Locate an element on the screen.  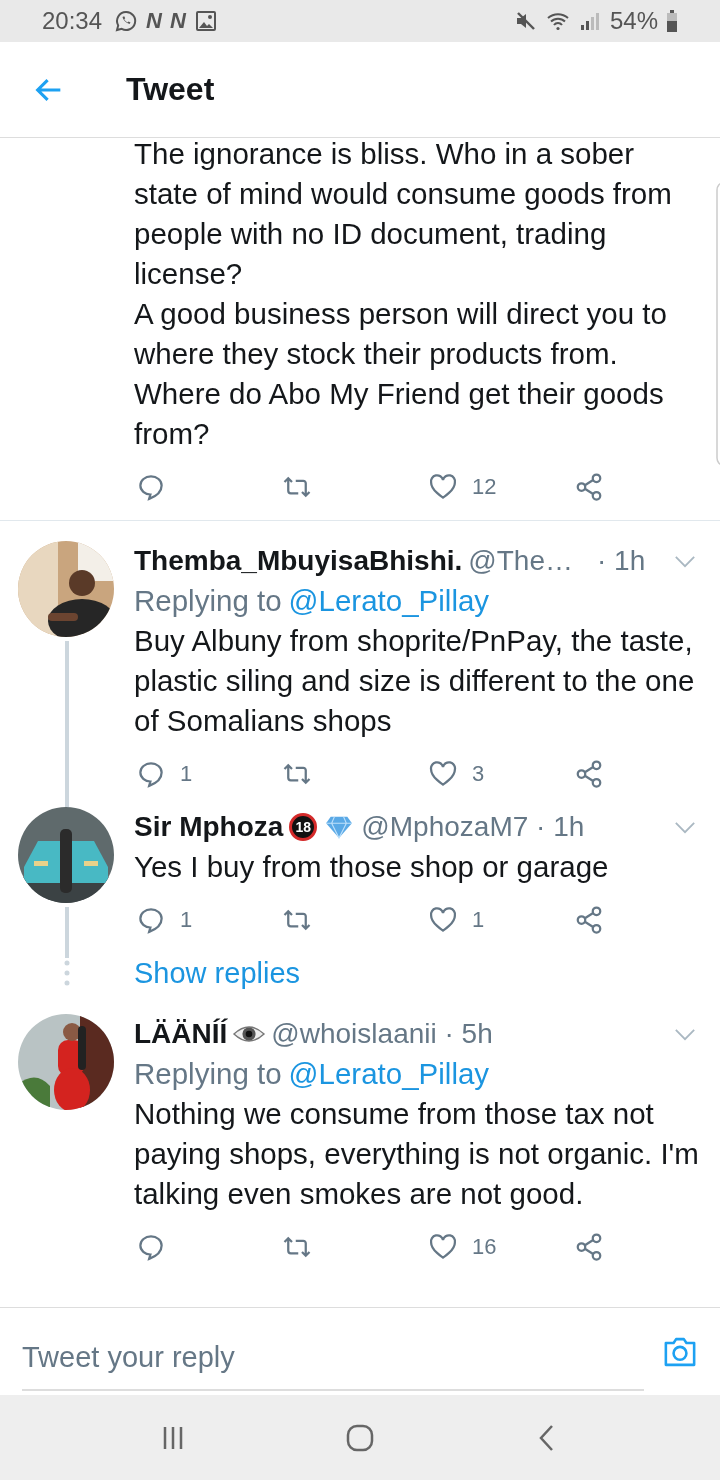
tweet-text: Buy Albuny from shoprite/PnPay, the taste, plastic siling and size is different to the one of Somalians shops is located at coordinates (415, 681).